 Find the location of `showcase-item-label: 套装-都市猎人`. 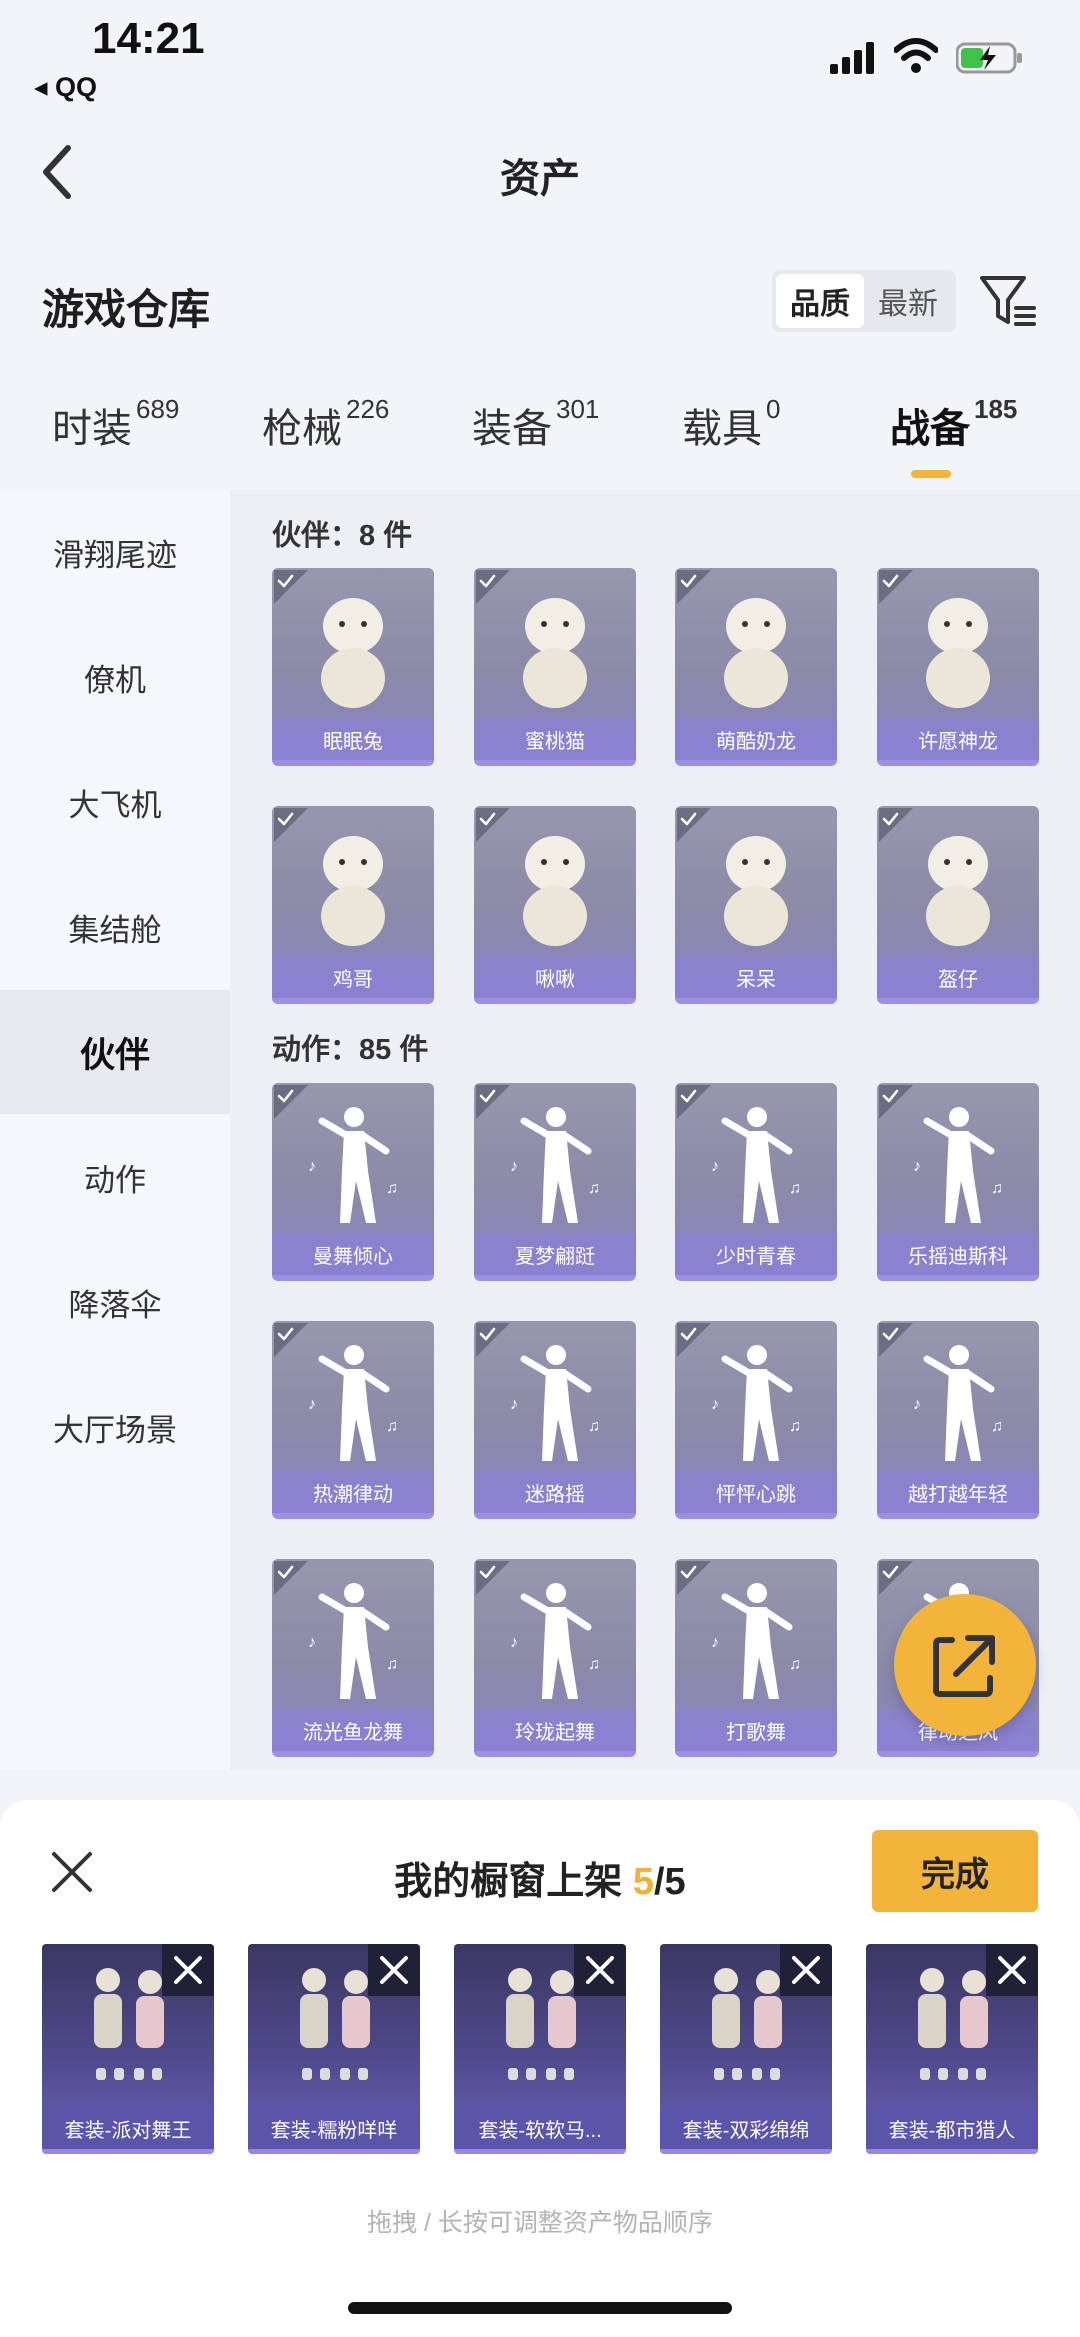

showcase-item-label: 套装-都市猎人 is located at coordinates (952, 2130).